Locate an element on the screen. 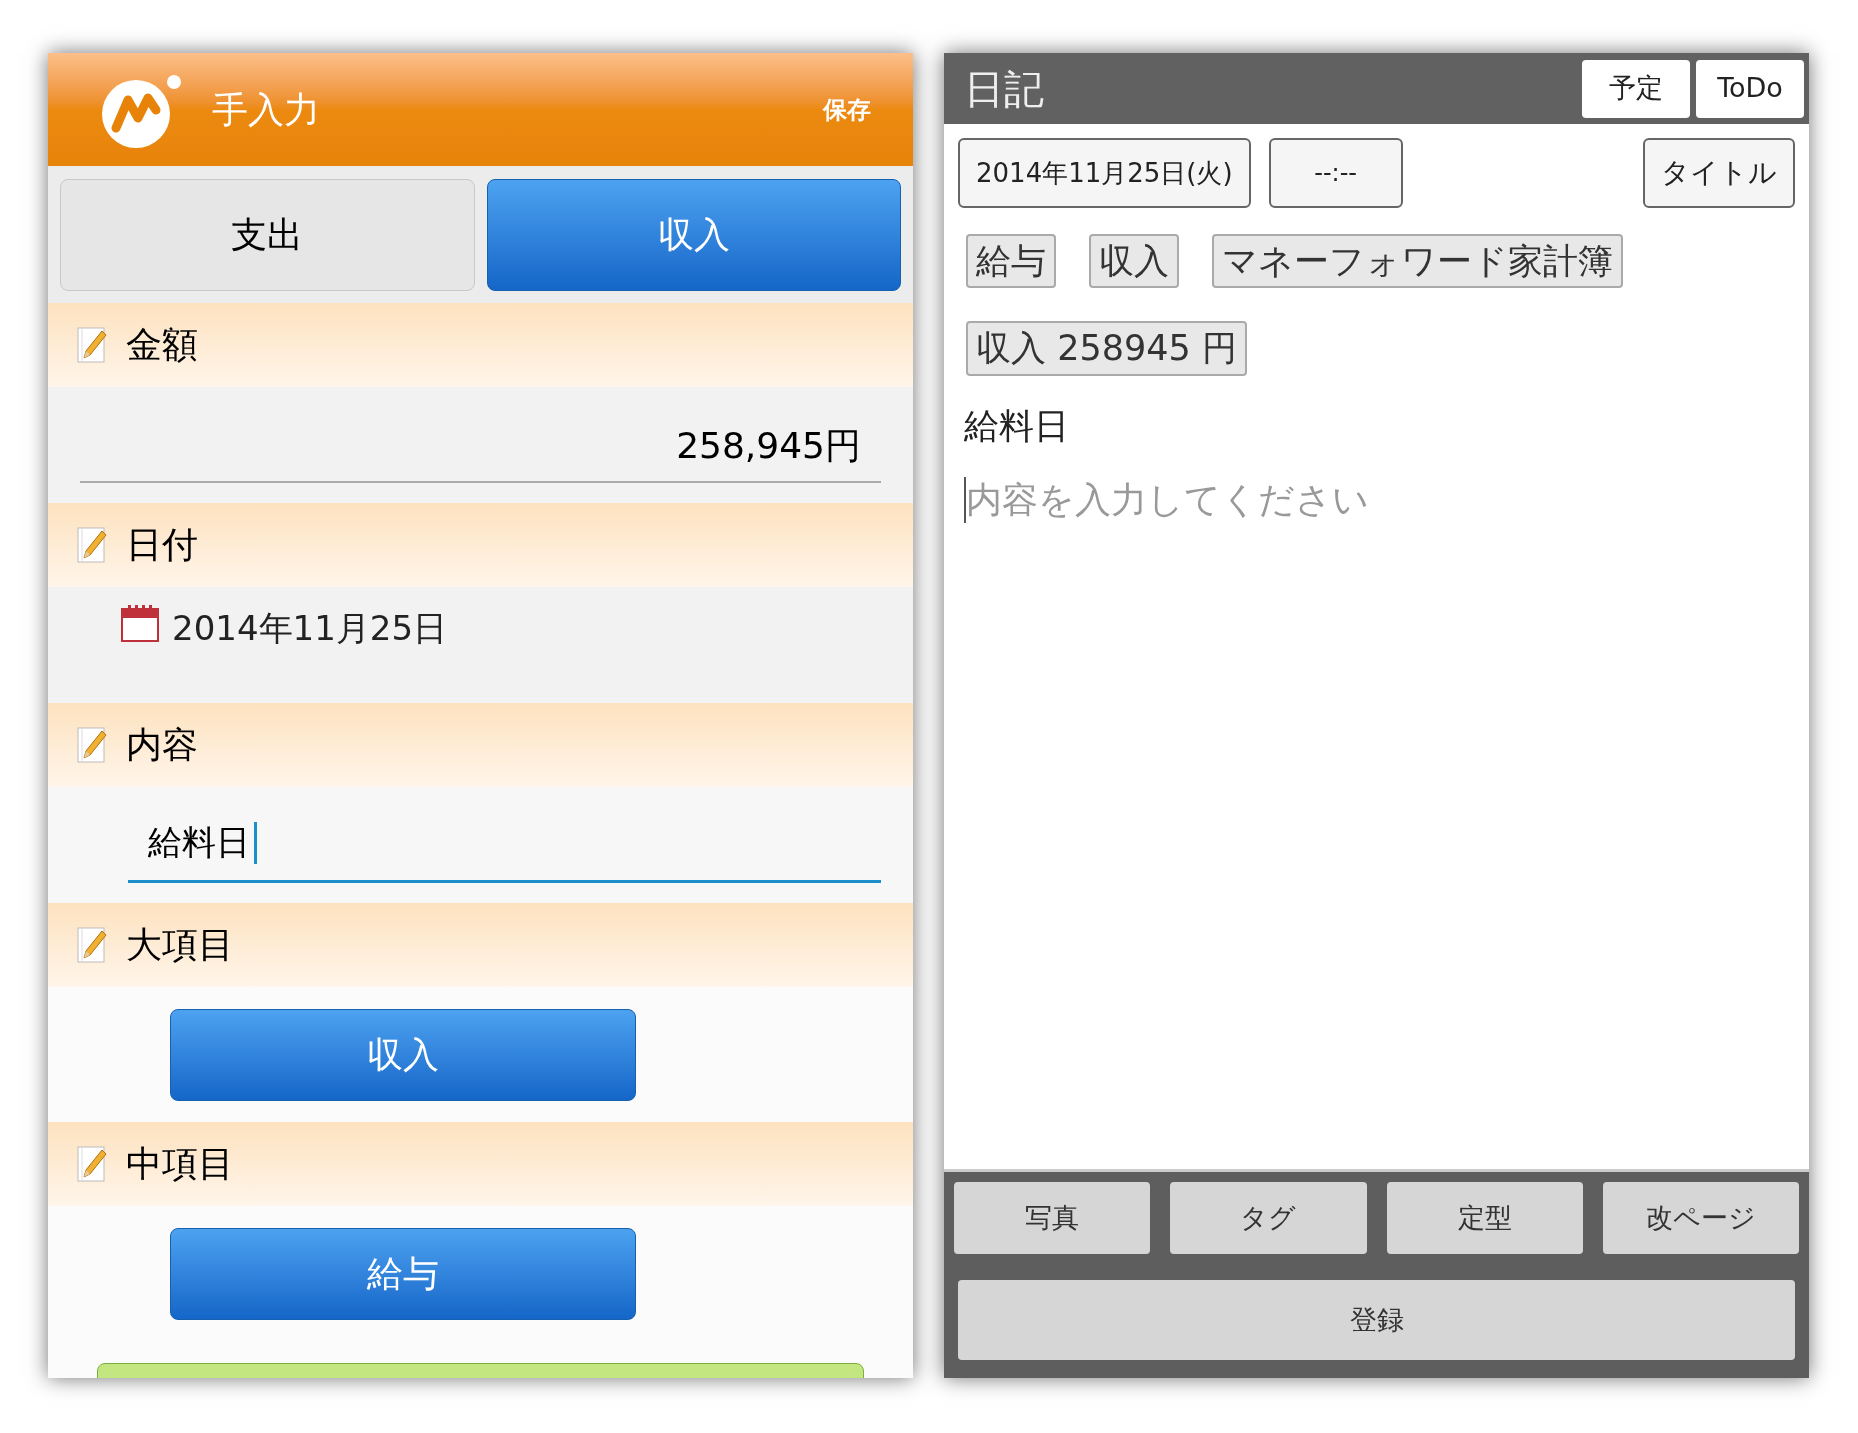 The height and width of the screenshot is (1433, 1858). tag-chip: 収入 is located at coordinates (1134, 261).